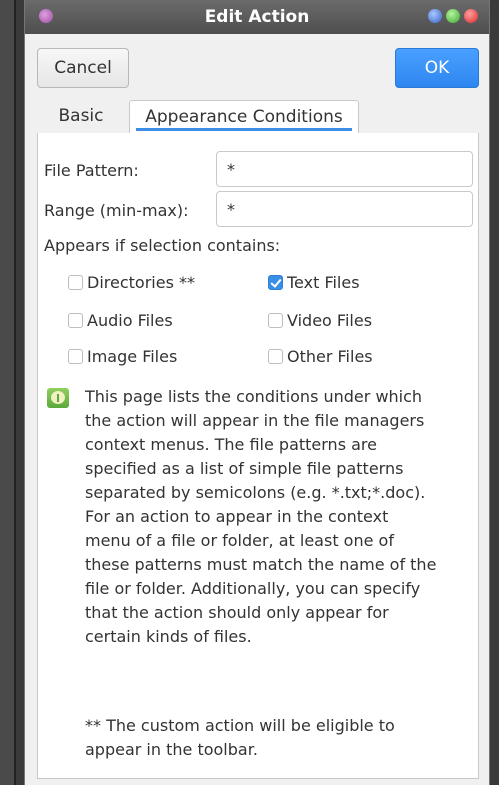 This screenshot has width=499, height=785. I want to click on tab-appearance-conditions-label: Appearance Conditions, so click(244, 117).